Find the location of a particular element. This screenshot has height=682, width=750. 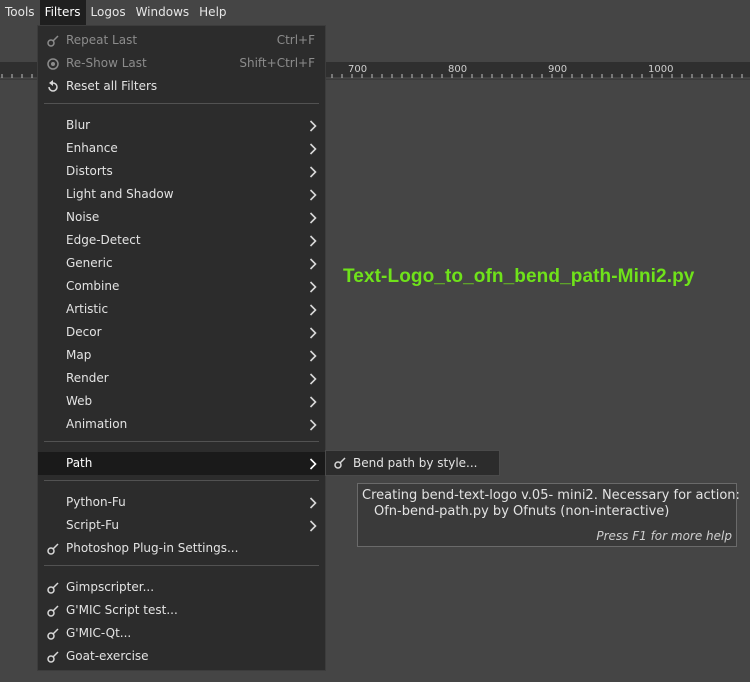

reset-icon is located at coordinates (53, 86).